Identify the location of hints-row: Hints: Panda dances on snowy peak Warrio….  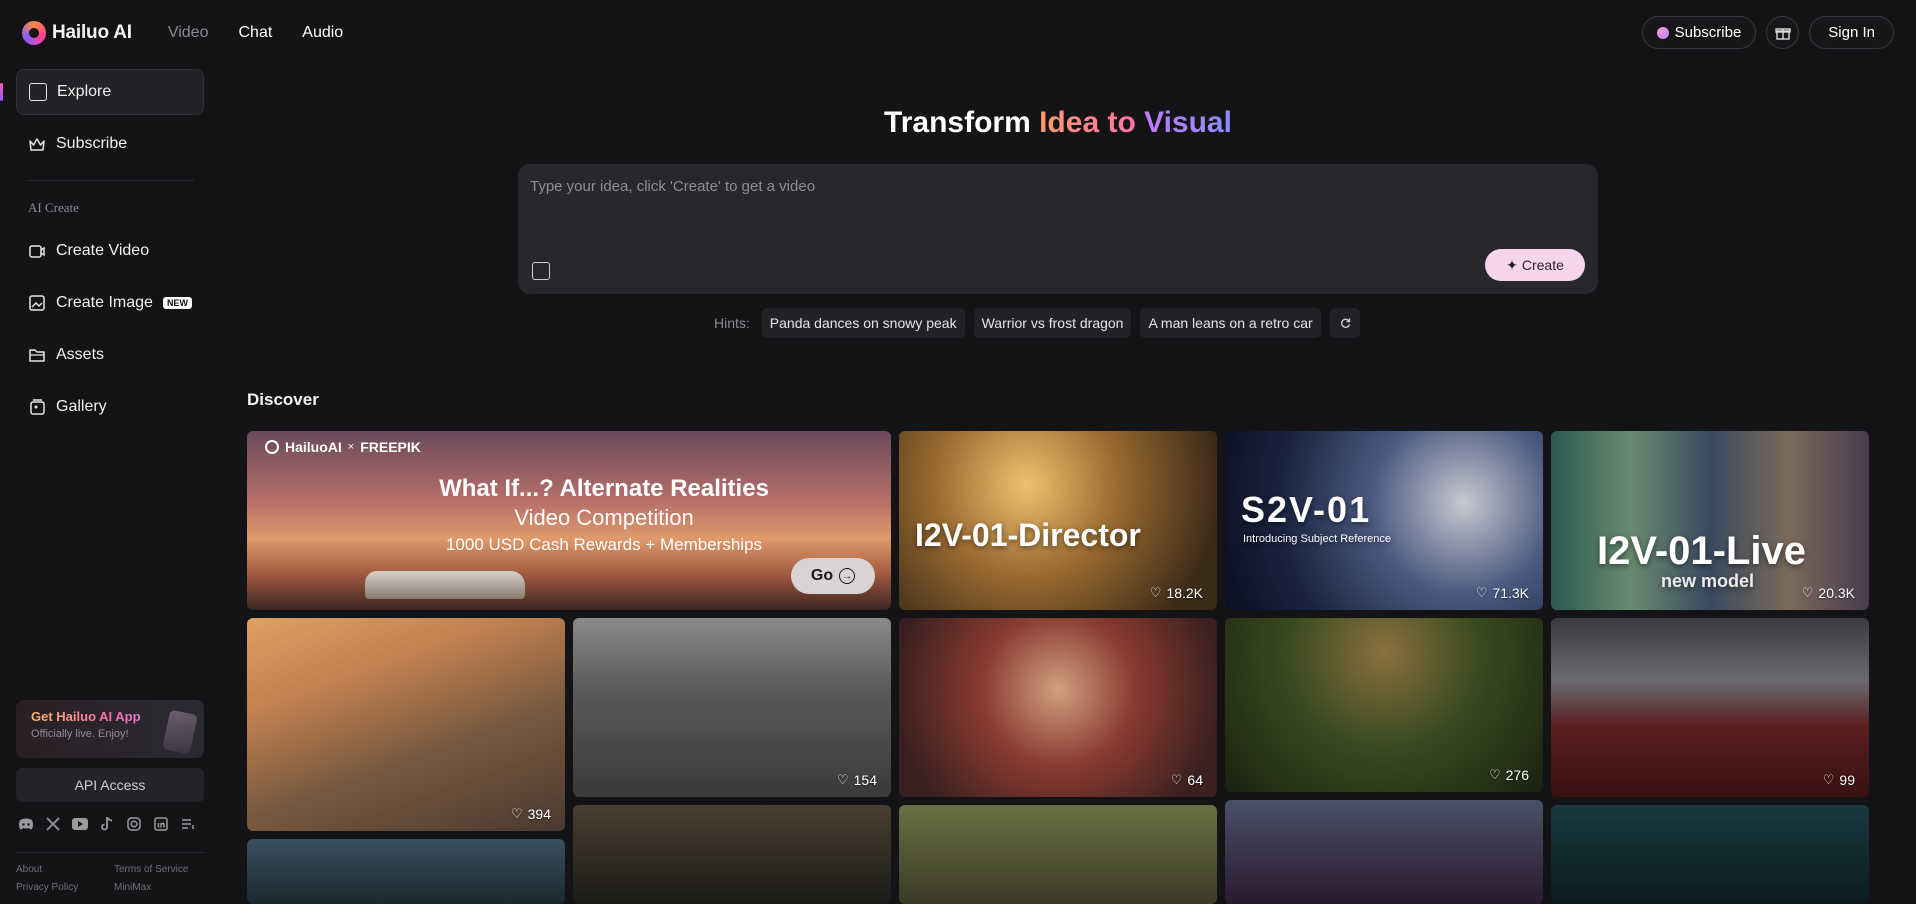
(1037, 323).